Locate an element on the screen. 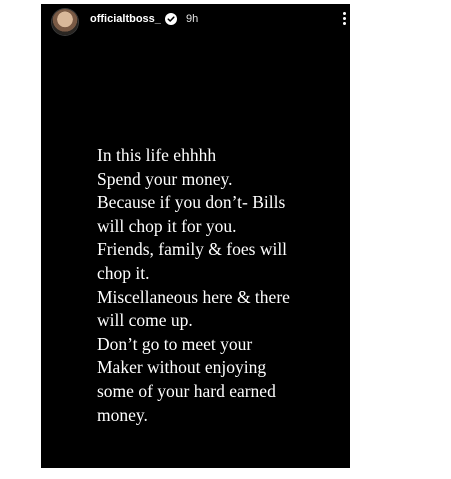 This screenshot has height=479, width=451. story-text-line: In this life ehhhh is located at coordinates (157, 155).